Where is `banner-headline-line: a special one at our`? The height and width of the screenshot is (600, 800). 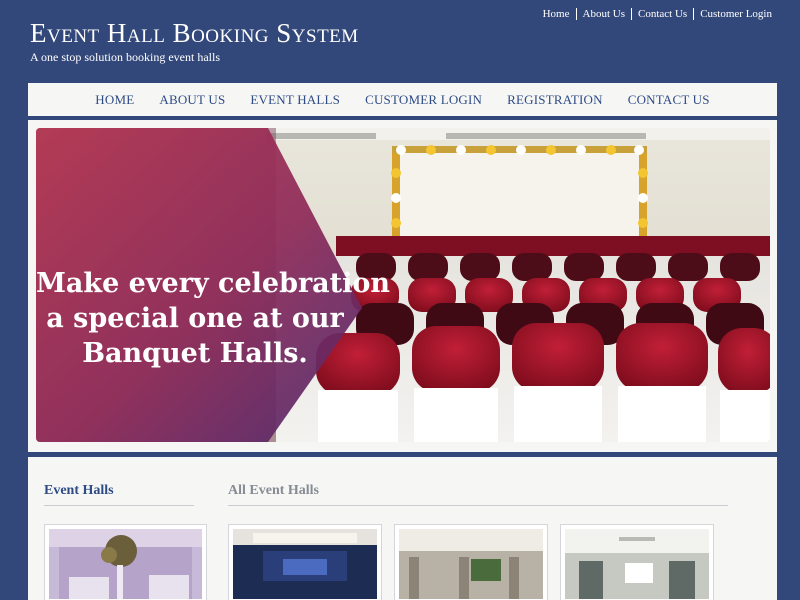
banner-headline-line: a special one at our is located at coordinates (195, 318).